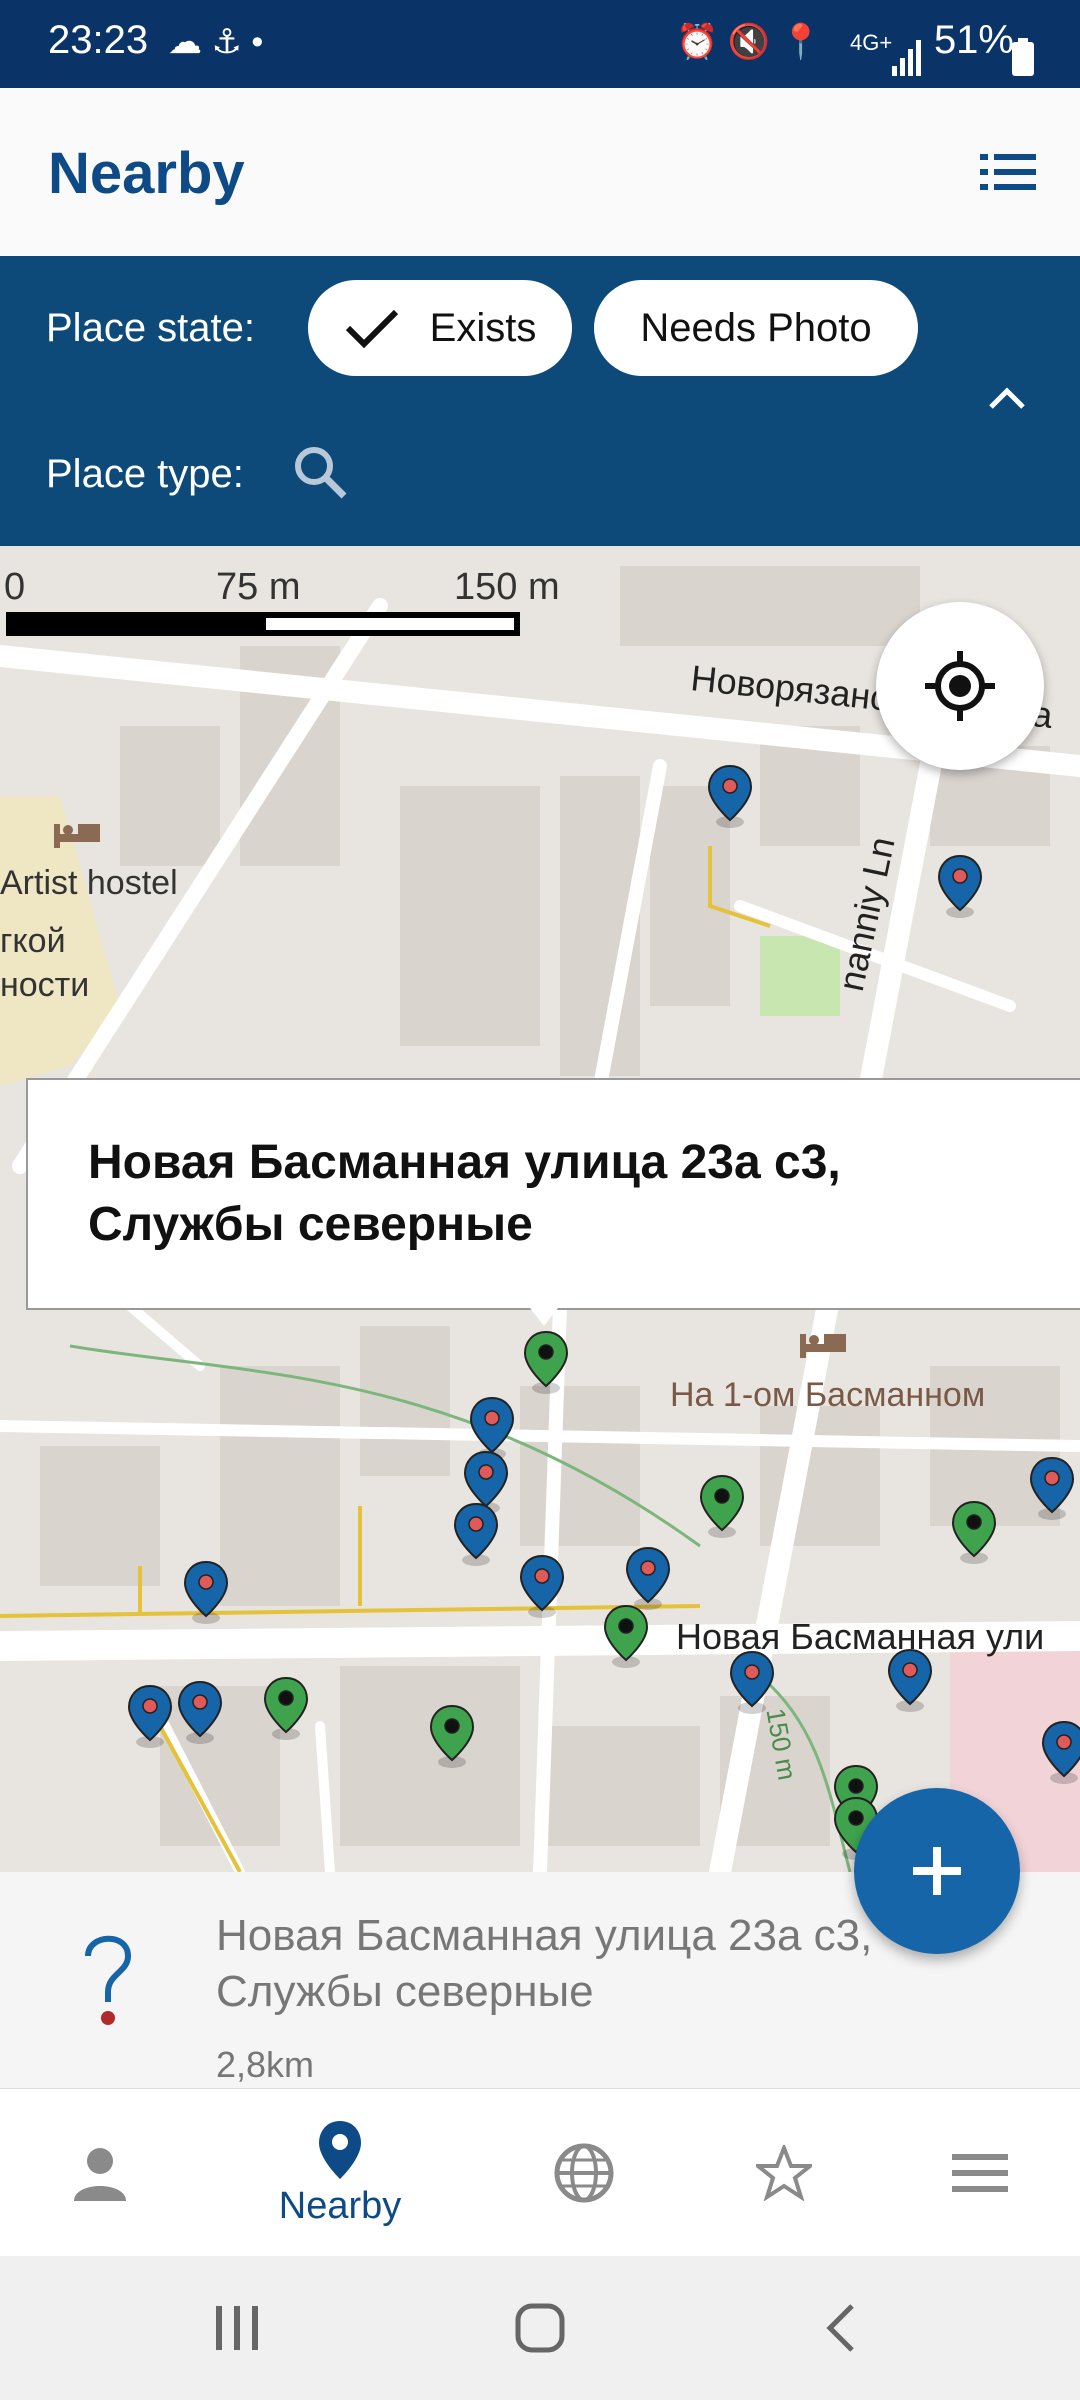 This screenshot has width=1080, height=2400. I want to click on my-location-button, so click(960, 686).